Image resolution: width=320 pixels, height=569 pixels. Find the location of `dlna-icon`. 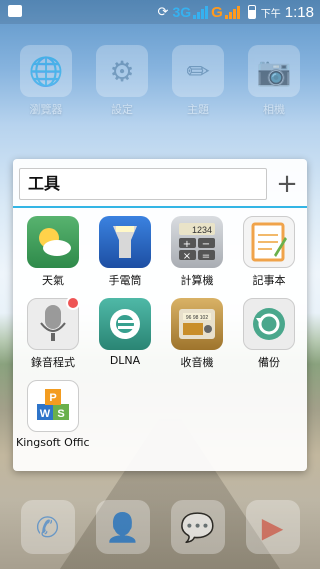

dlna-icon is located at coordinates (125, 324).